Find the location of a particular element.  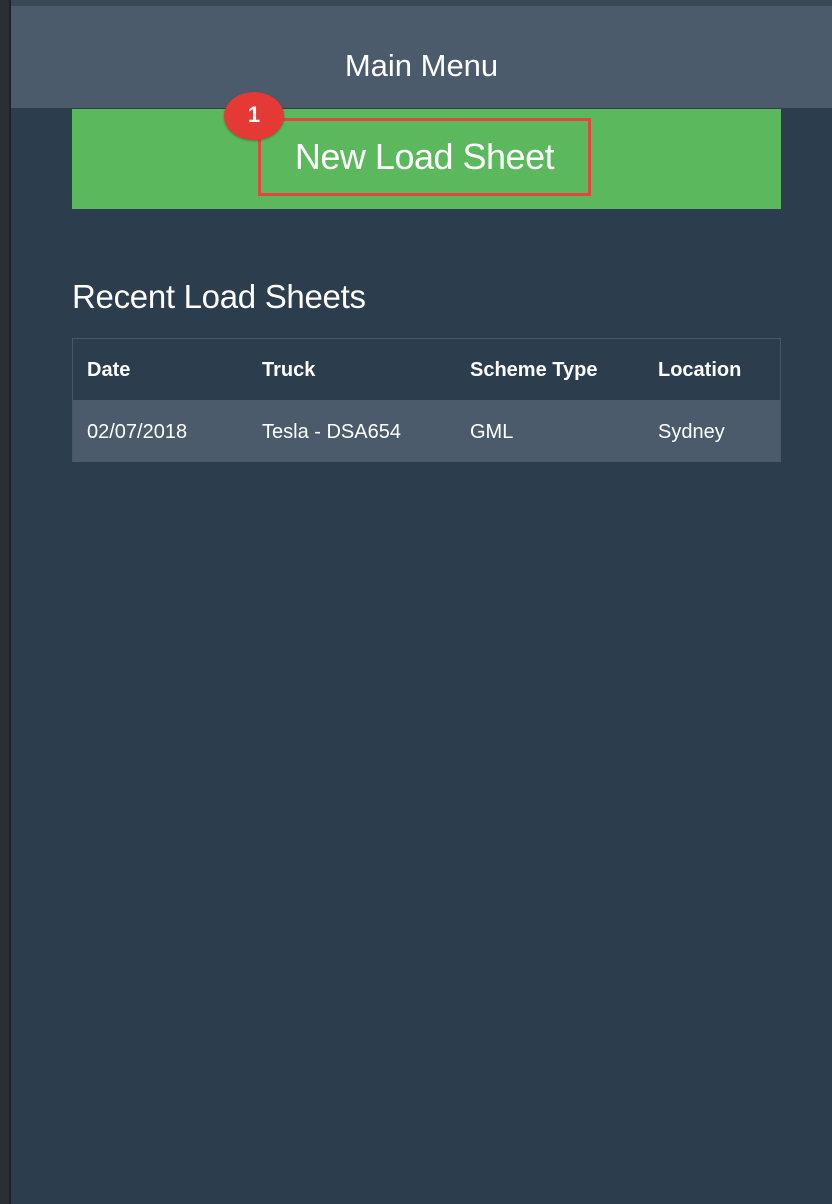

column-header-date: Date is located at coordinates (109, 370).